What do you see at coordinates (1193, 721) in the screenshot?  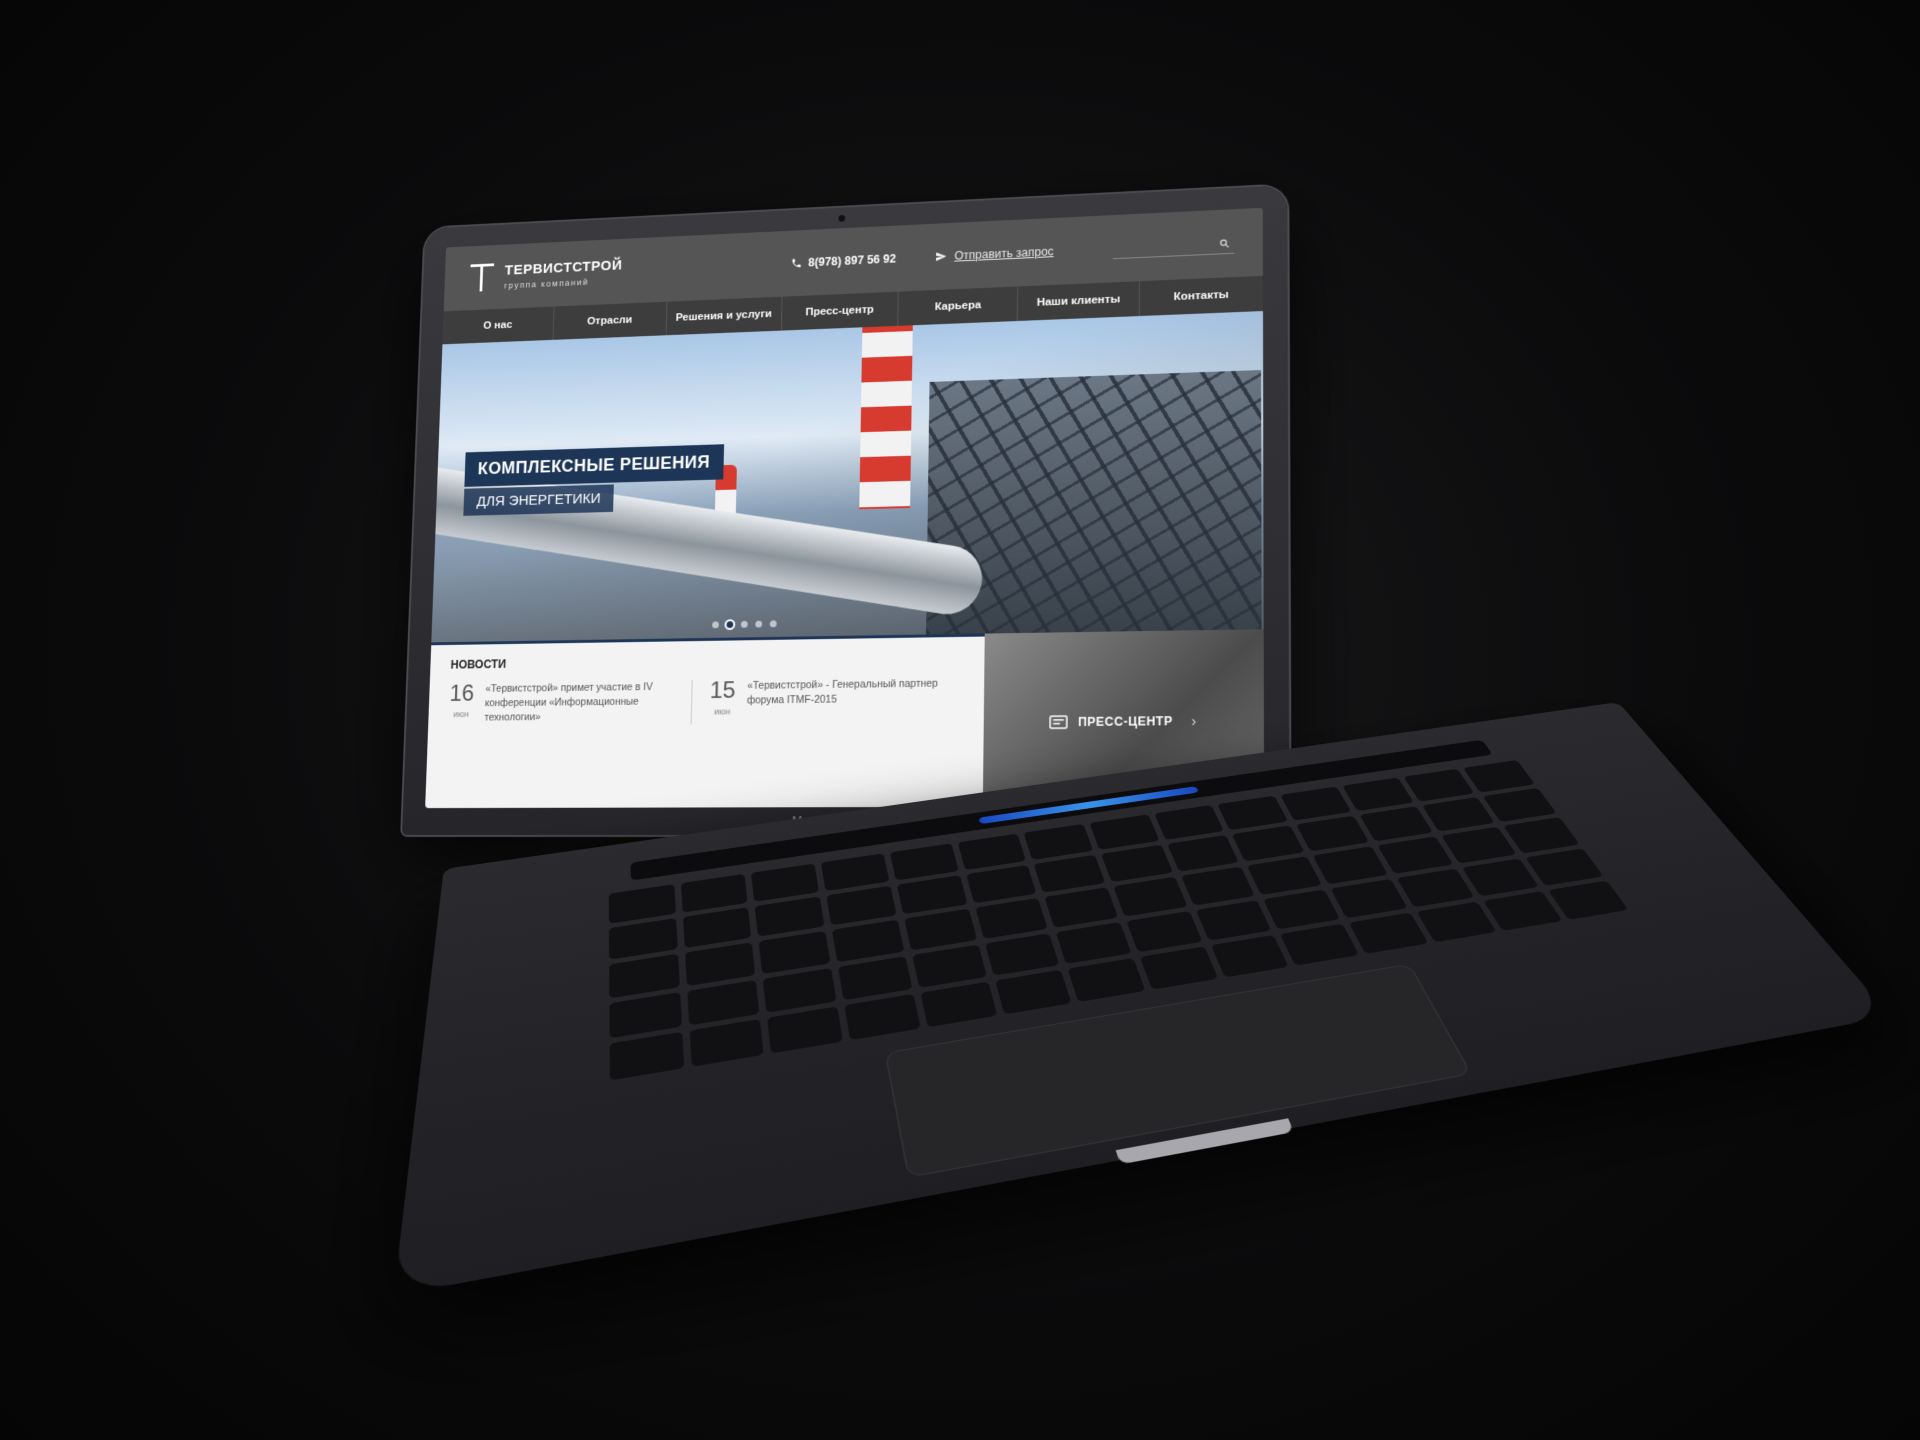 I see `chevron-right-icon: ›` at bounding box center [1193, 721].